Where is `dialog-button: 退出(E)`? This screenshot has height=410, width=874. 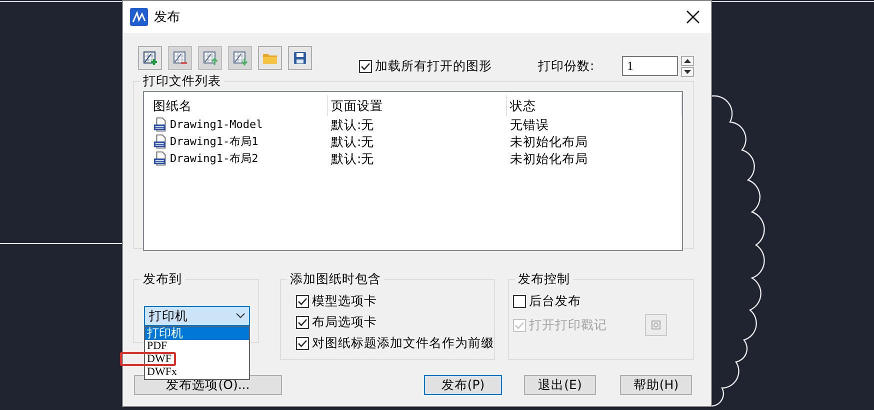
dialog-button: 退出(E) is located at coordinates (560, 385).